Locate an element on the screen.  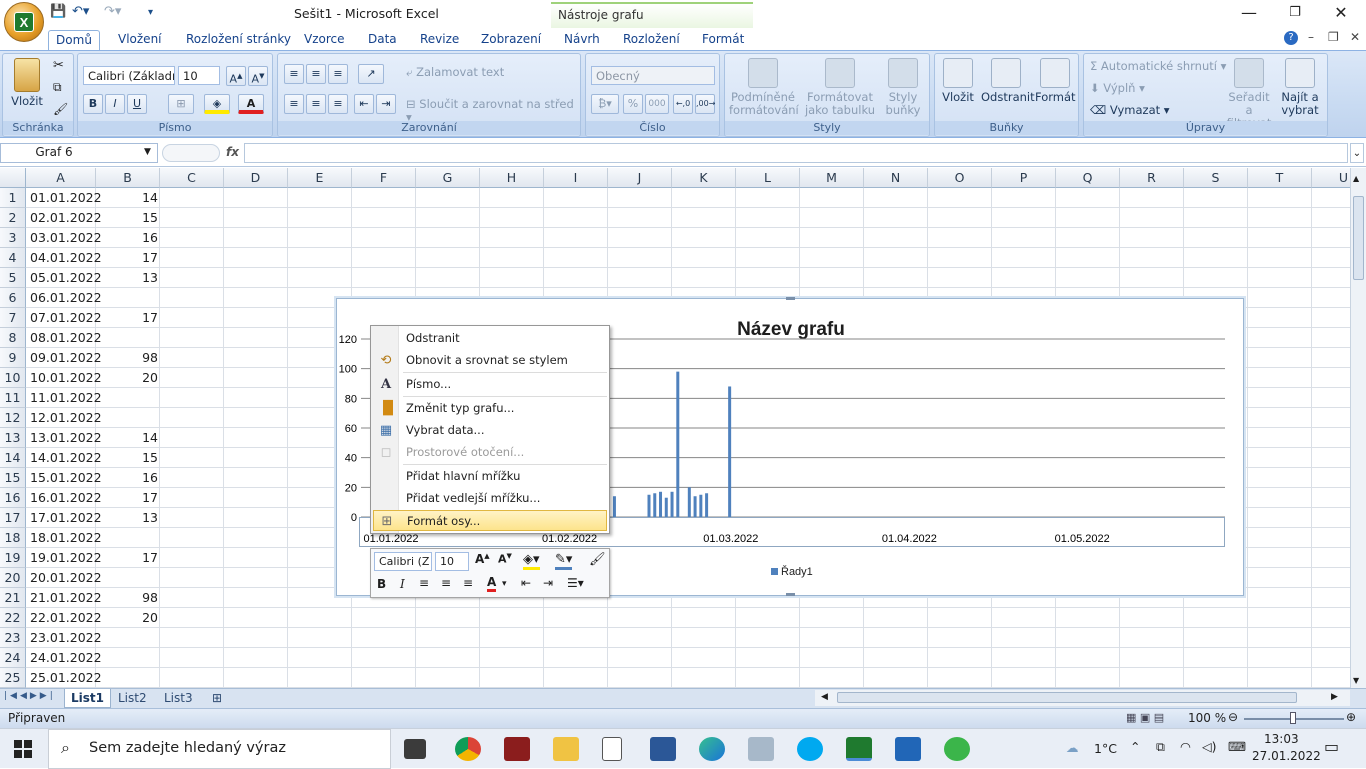
save-icon: 💾 is located at coordinates (58, 11).